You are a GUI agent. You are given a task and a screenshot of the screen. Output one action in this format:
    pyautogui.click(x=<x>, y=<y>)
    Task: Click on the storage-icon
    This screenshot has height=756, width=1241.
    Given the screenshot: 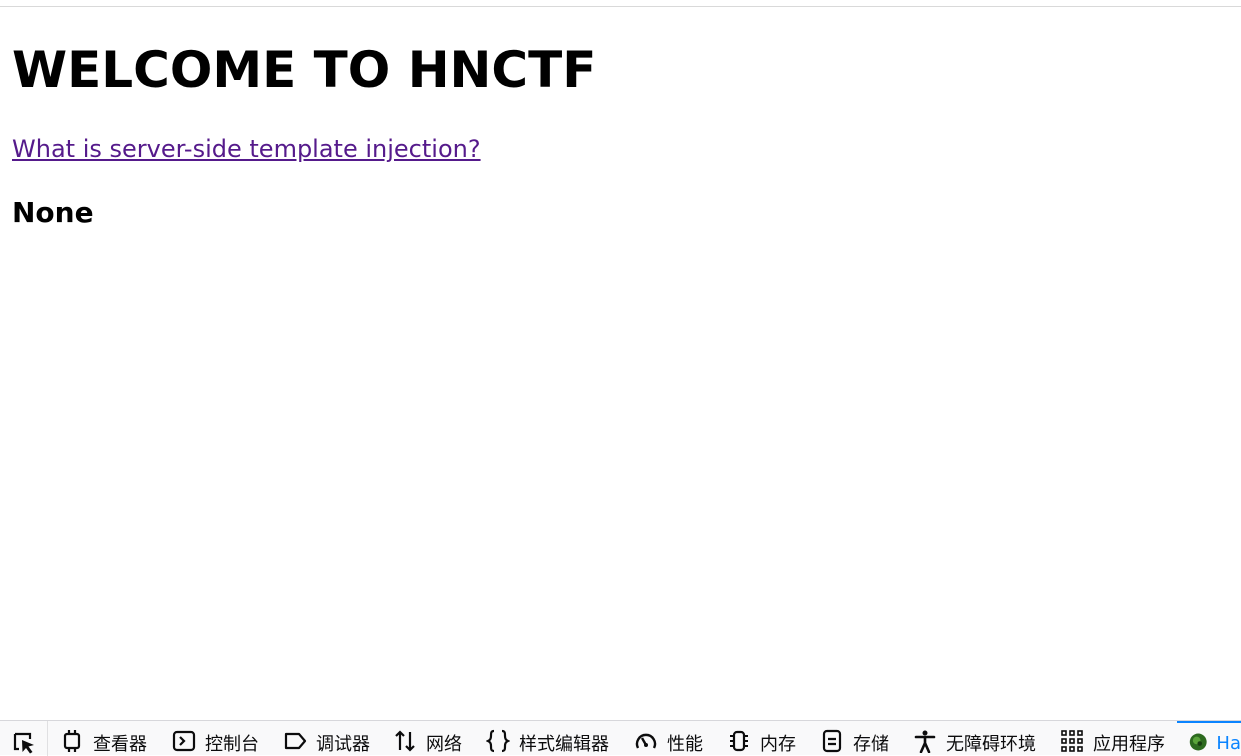 What is the action you would take?
    pyautogui.click(x=832, y=740)
    